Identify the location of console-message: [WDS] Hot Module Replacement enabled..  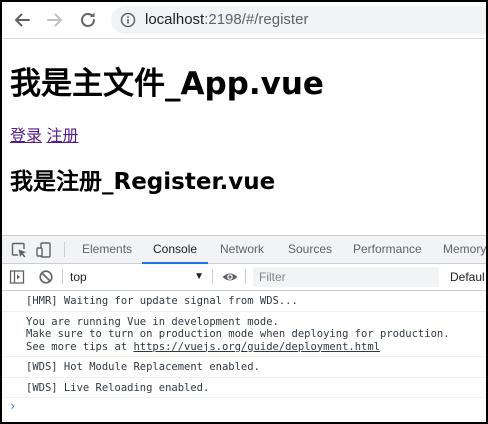
(244, 367).